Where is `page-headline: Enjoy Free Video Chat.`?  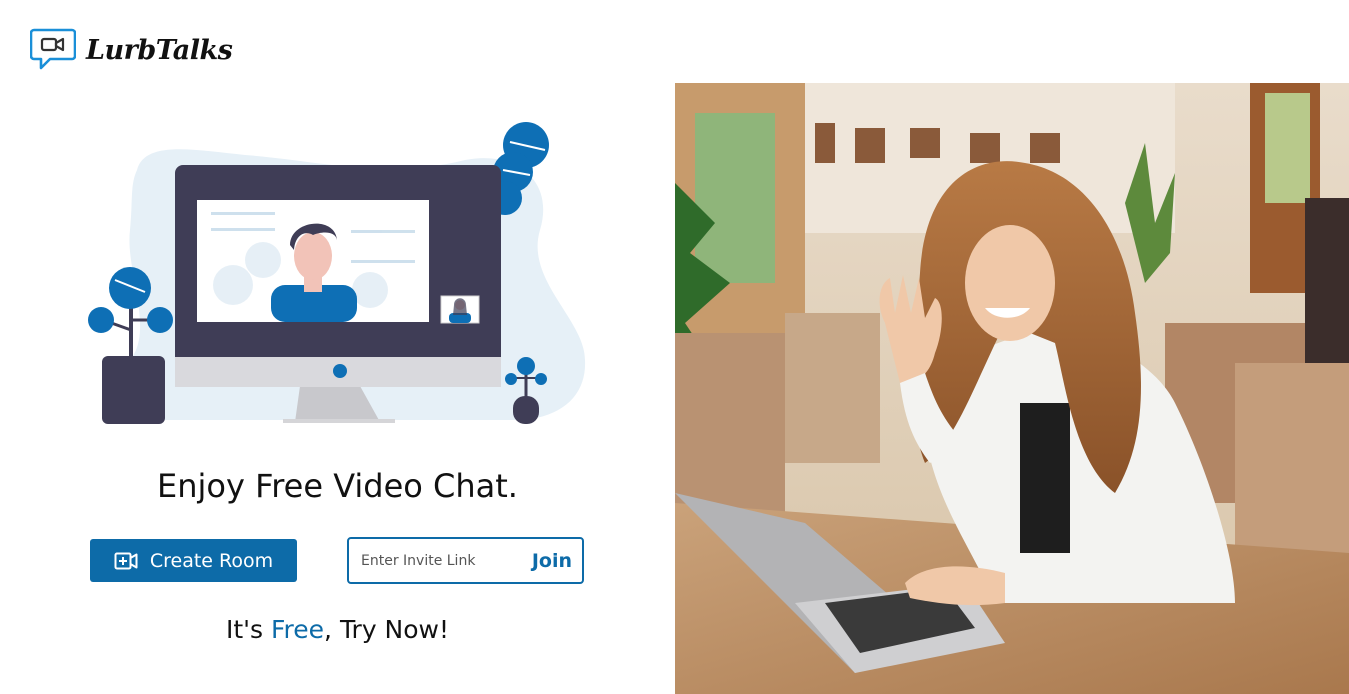 page-headline: Enjoy Free Video Chat. is located at coordinates (337, 486).